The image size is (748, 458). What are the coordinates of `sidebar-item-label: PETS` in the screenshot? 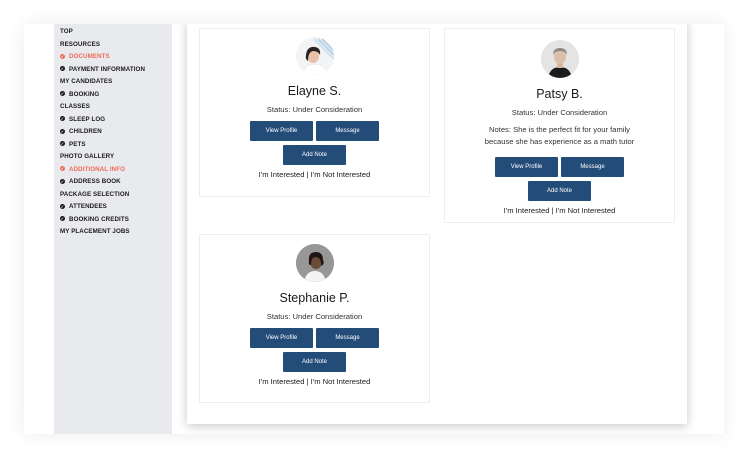 It's located at (77, 144).